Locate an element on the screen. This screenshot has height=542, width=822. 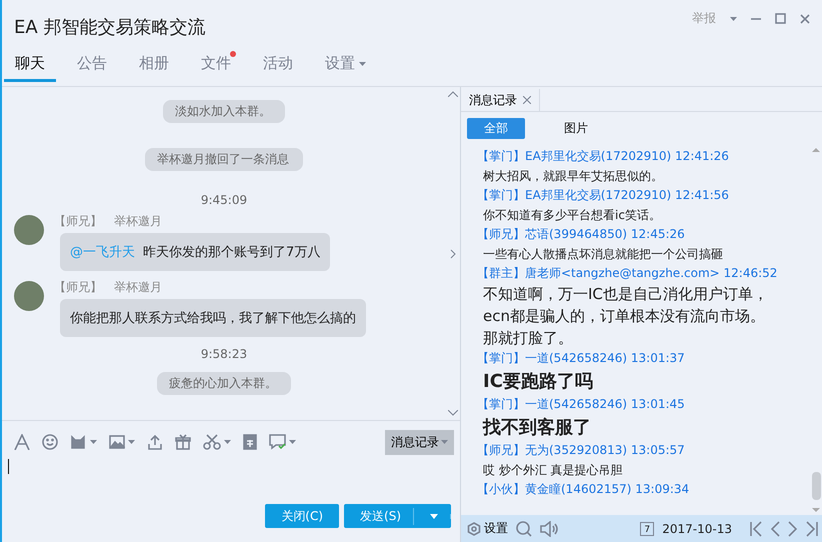
window-title: EA 邦智能交易策略交流 is located at coordinates (110, 27).